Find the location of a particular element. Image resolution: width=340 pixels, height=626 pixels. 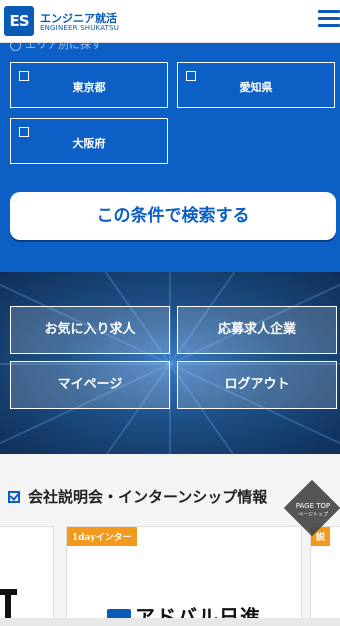

event-card is located at coordinates (27, 576).